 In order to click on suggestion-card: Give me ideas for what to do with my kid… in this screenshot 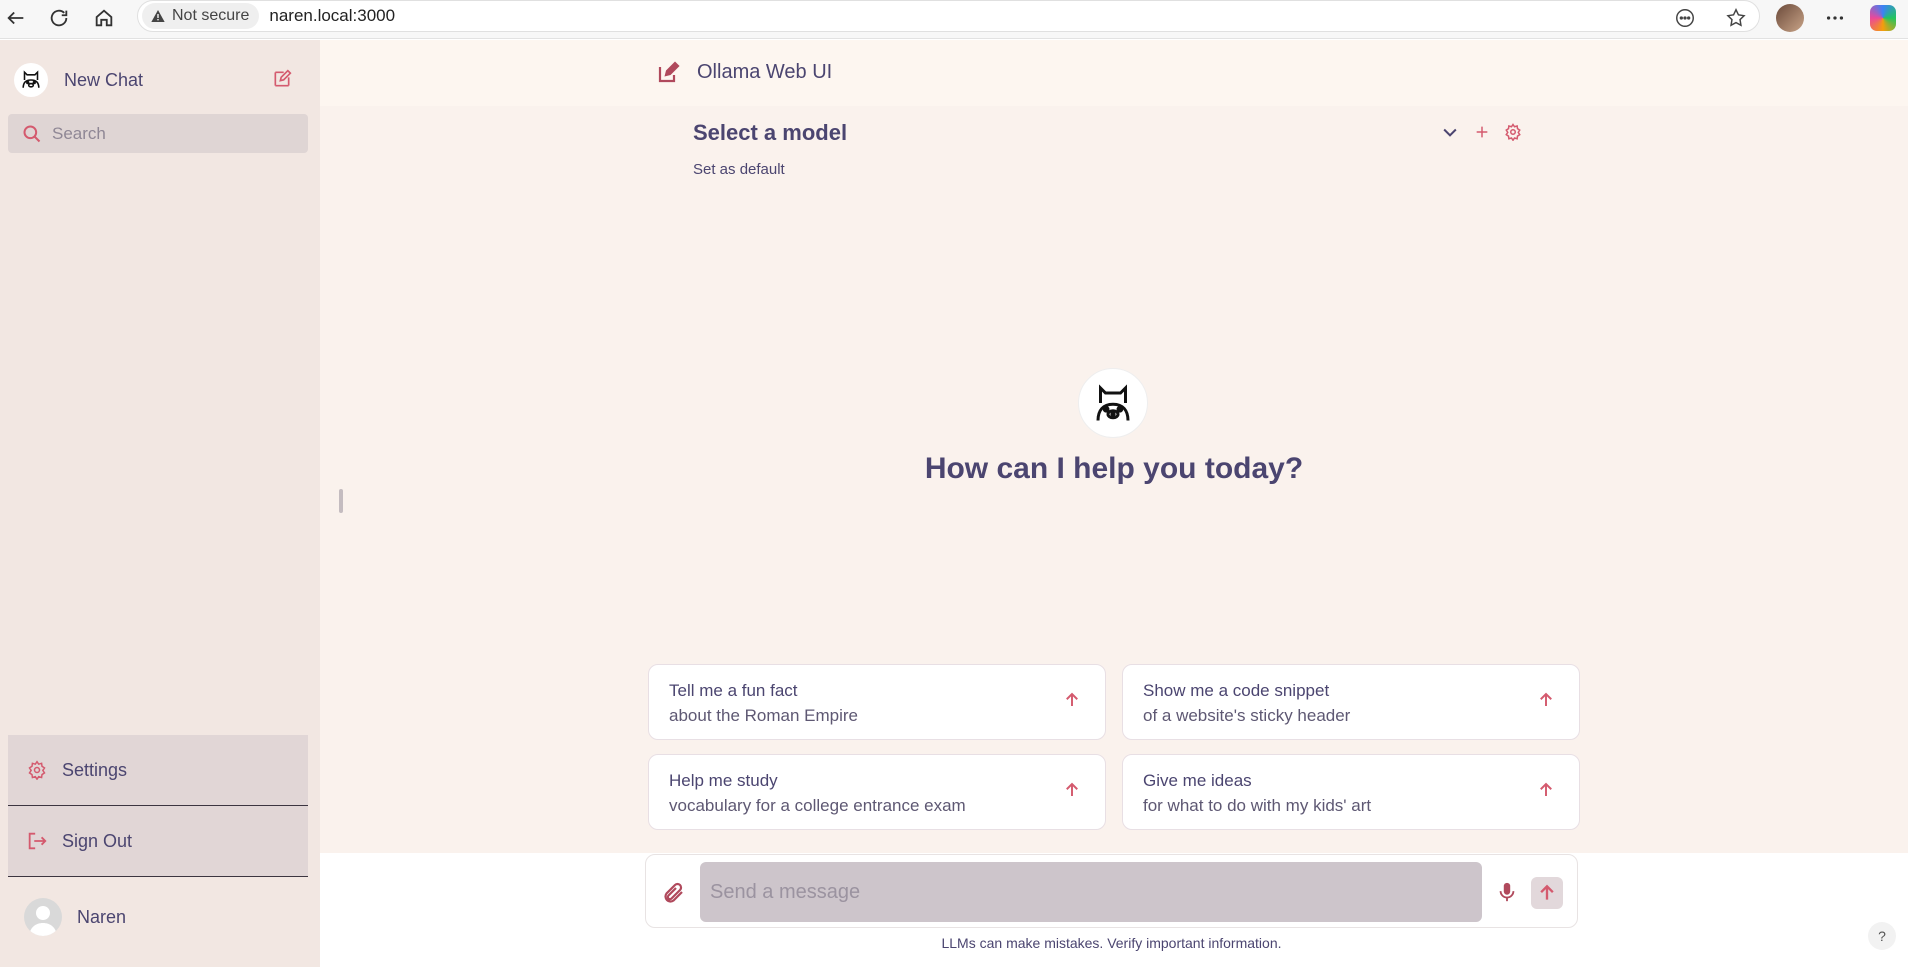, I will do `click(1351, 792)`.